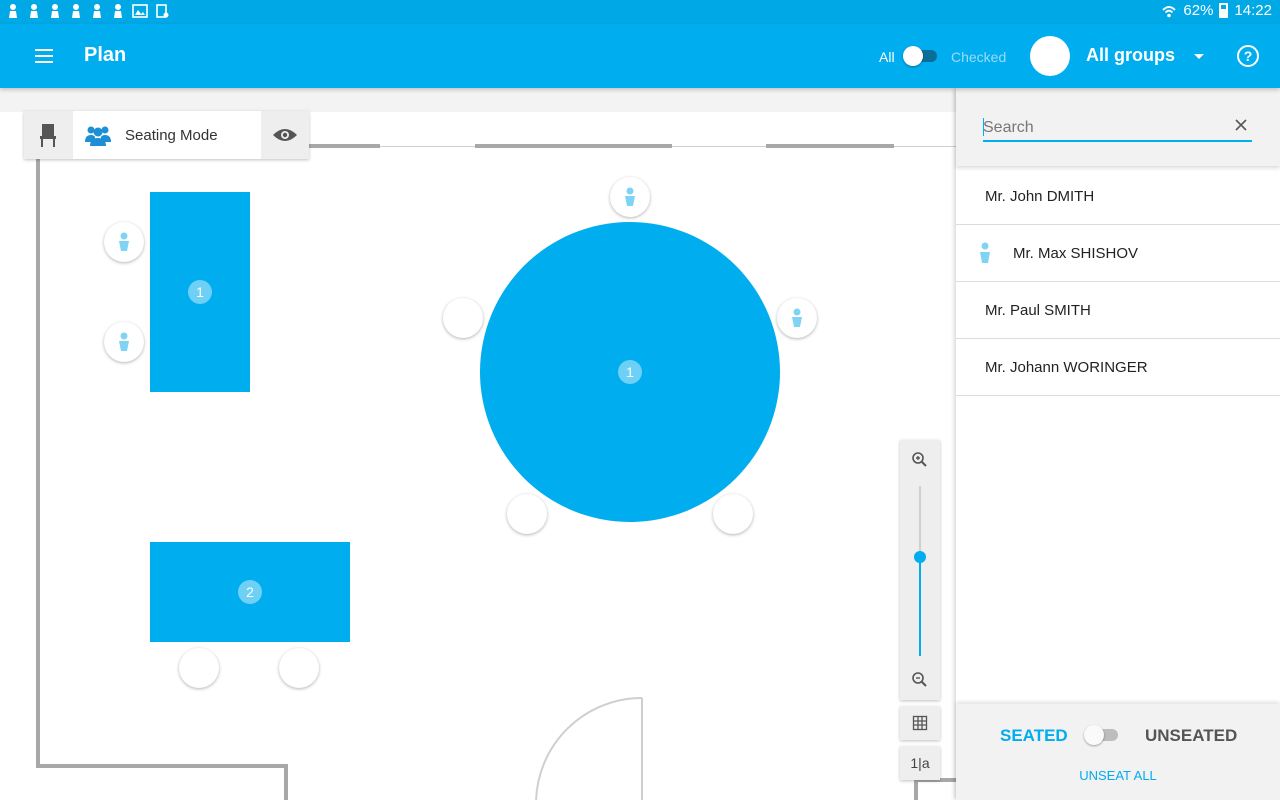 The image size is (1280, 800). Describe the element at coordinates (1050, 56) in the screenshot. I see `group-avatar` at that location.